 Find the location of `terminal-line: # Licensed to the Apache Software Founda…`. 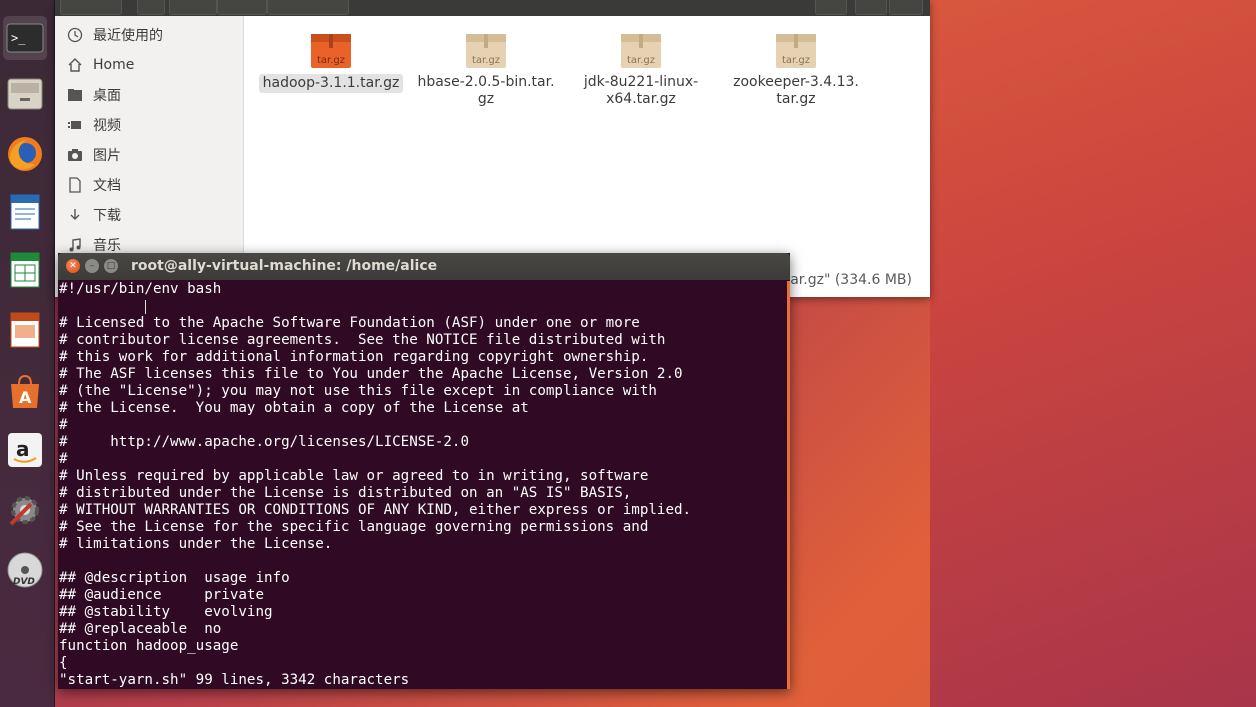

terminal-line: # Licensed to the Apache Software Founda… is located at coordinates (349, 323).